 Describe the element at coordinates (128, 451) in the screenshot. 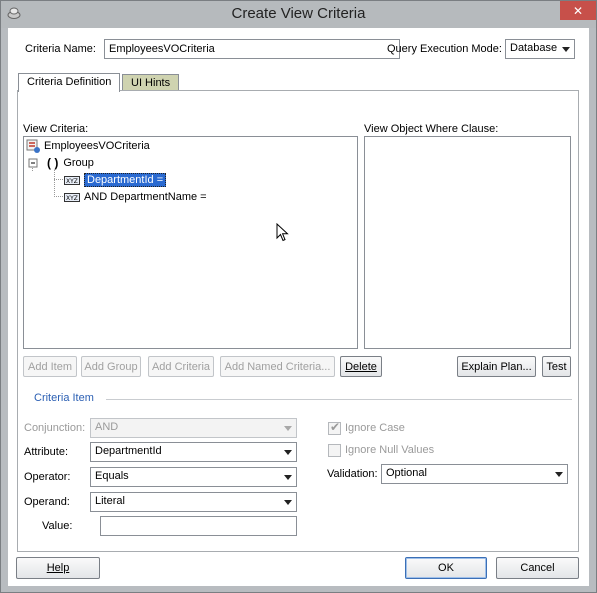

I see `attribute-value: DepartmentId` at that location.